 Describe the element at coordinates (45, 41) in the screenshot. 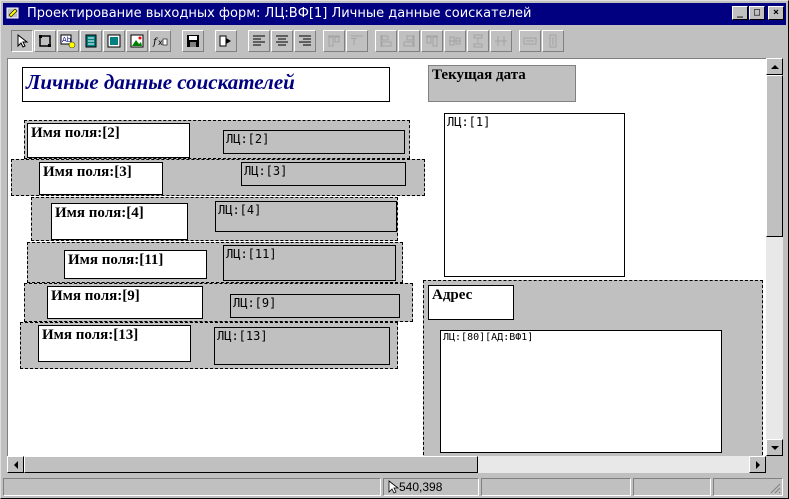

I see `frame-icon` at that location.